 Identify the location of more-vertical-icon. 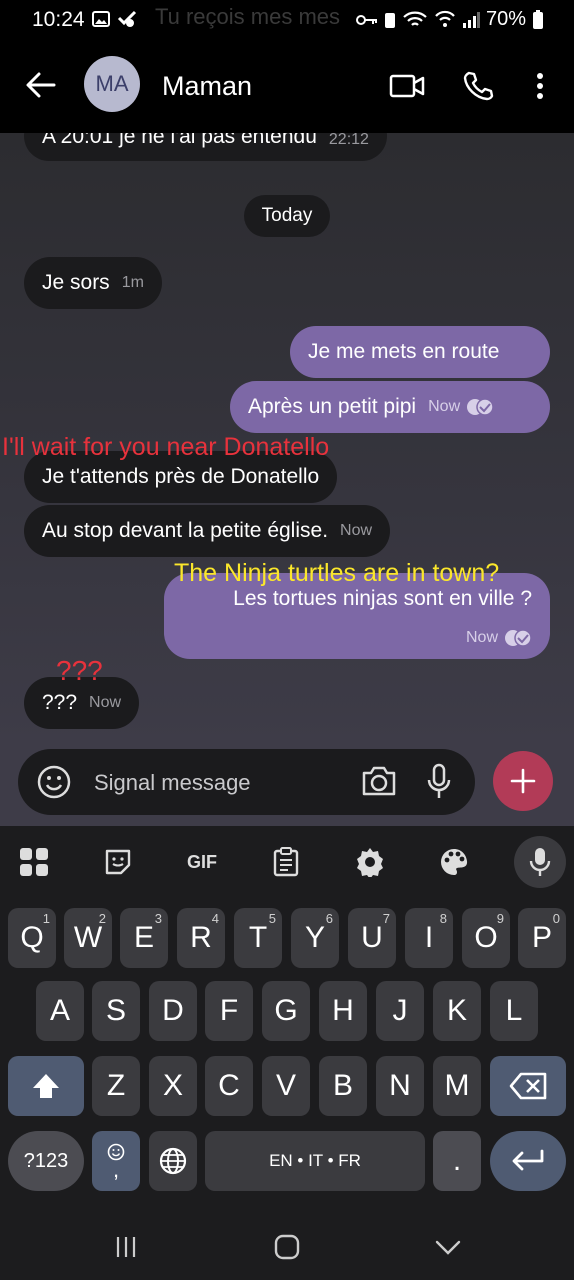
(540, 86).